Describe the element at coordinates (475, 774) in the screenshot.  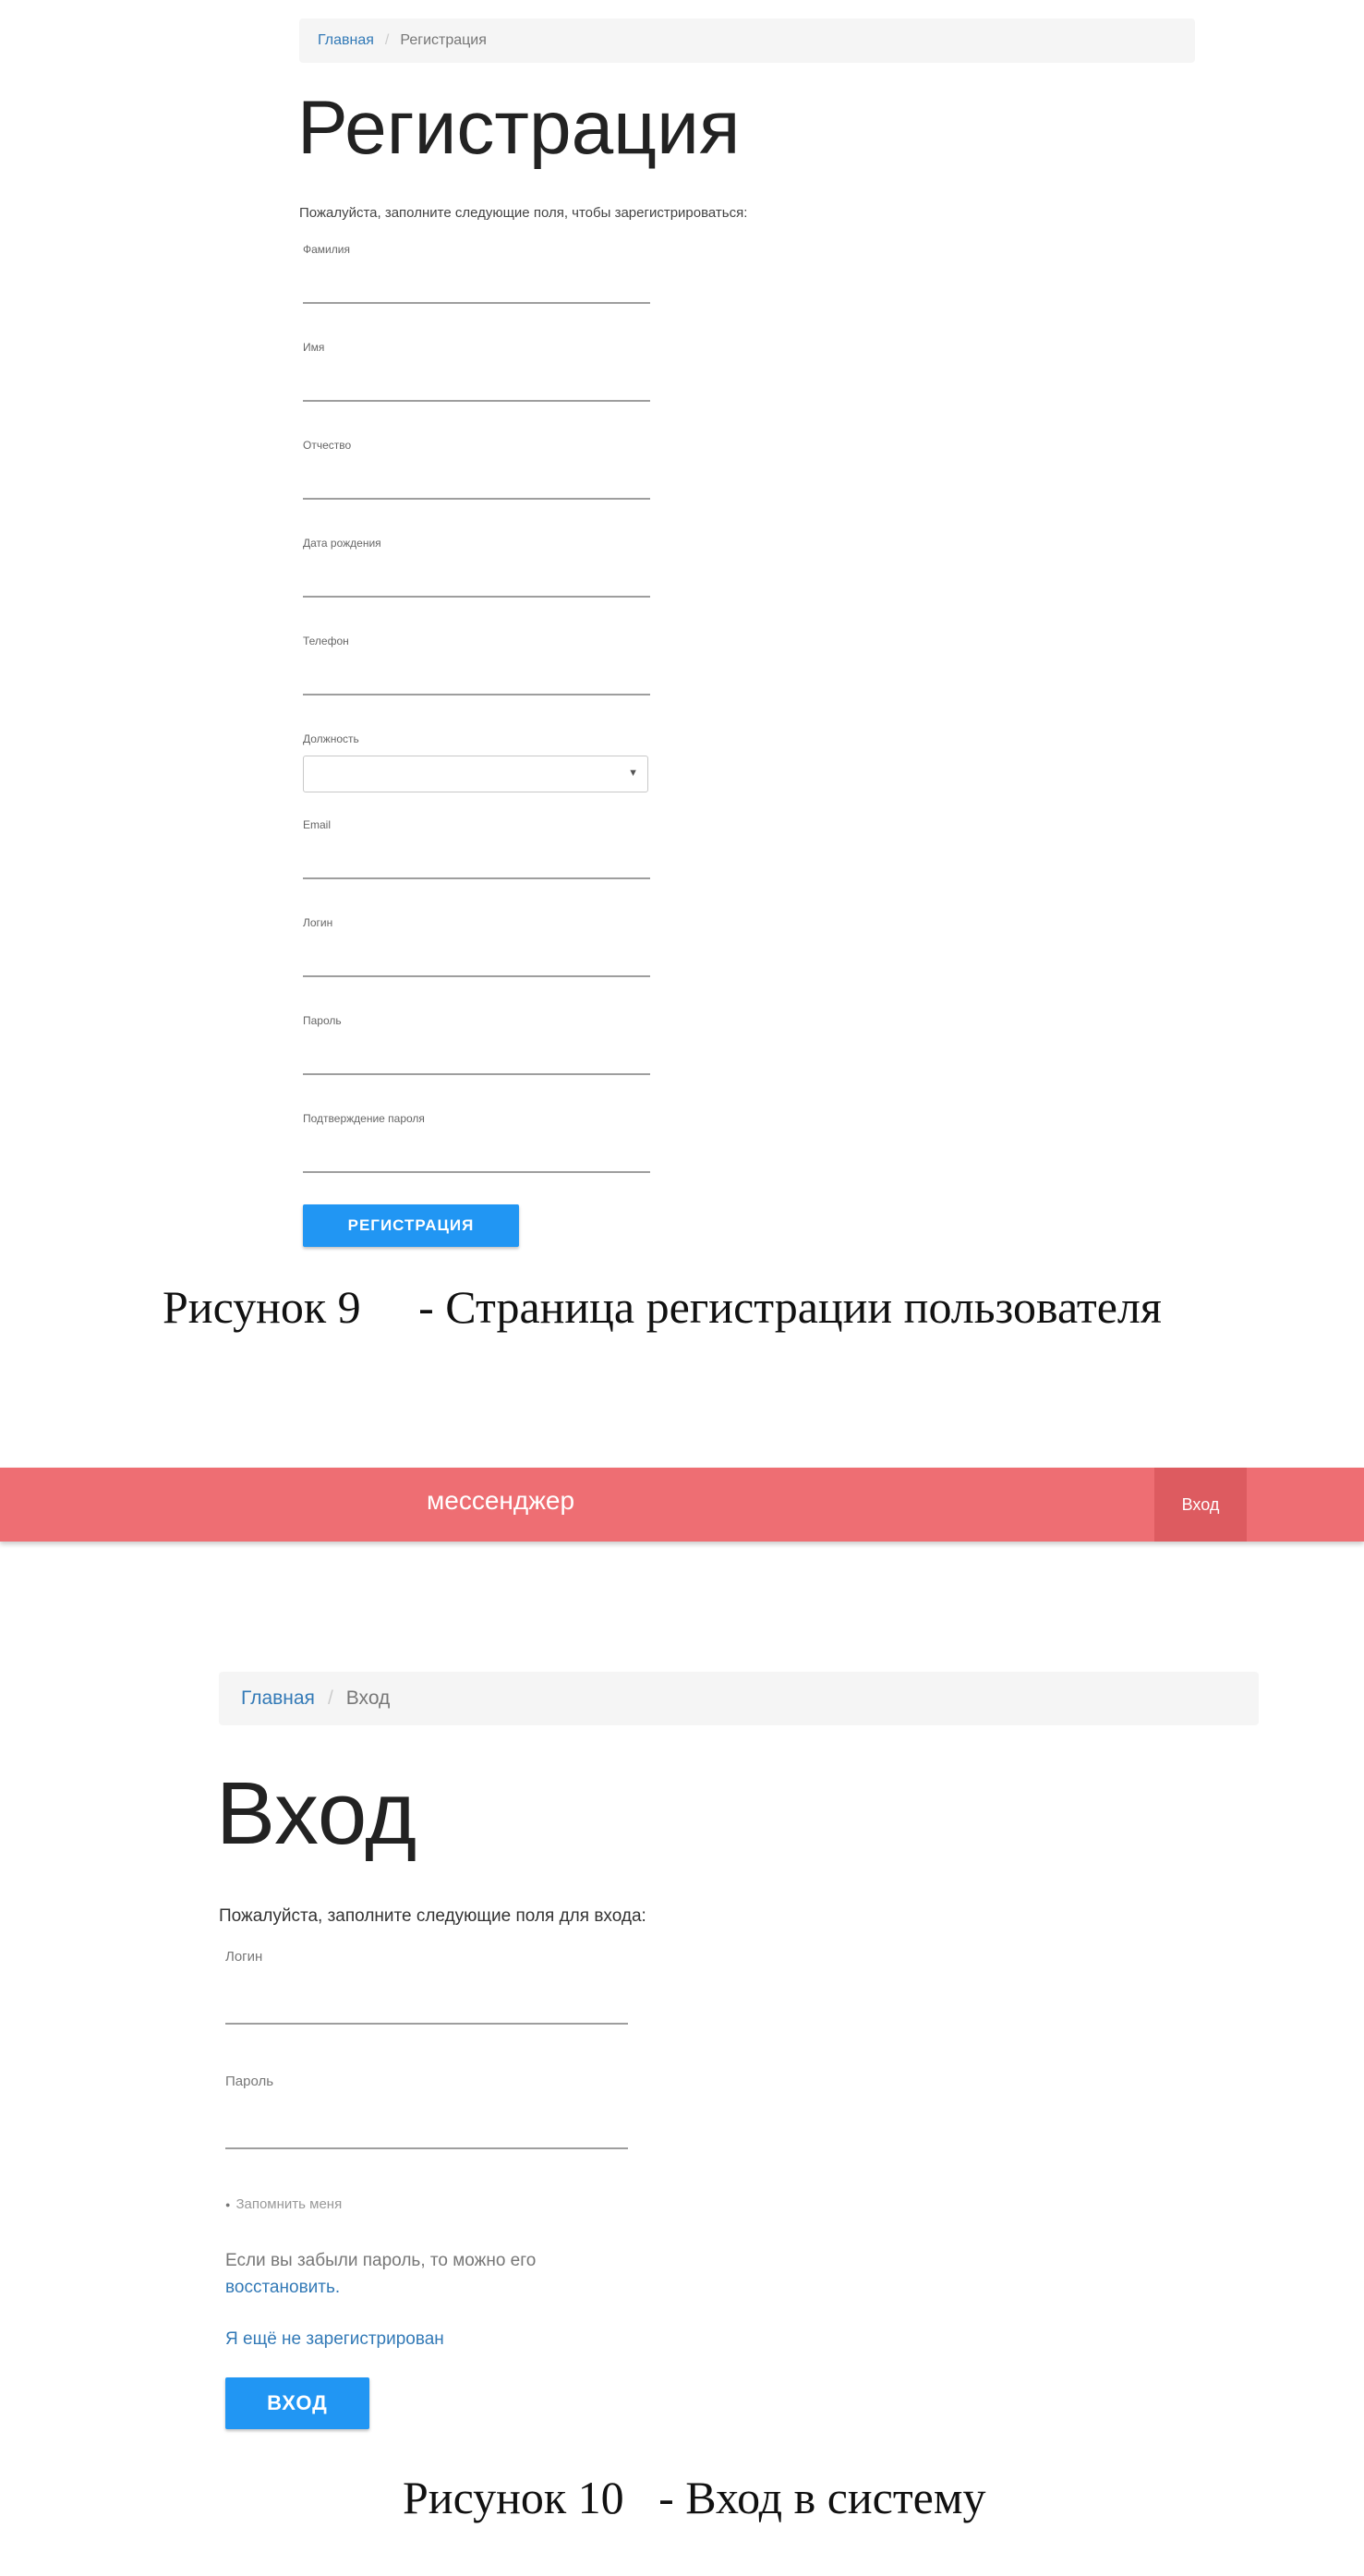
I see `position-select: ▼` at that location.